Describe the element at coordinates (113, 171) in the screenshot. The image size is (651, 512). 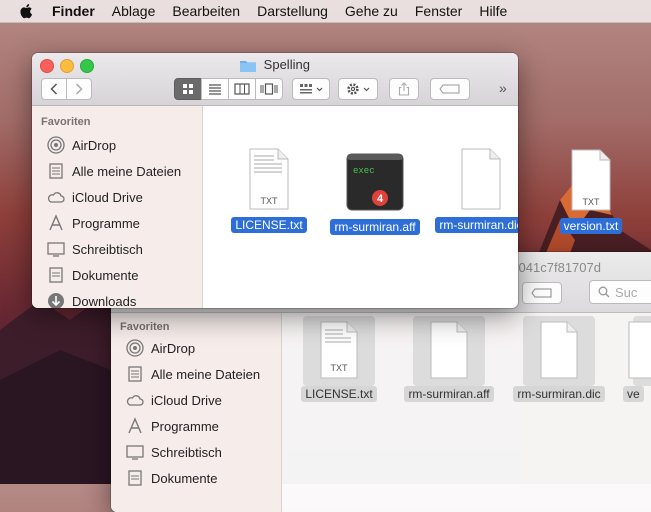
I see `sidebar-item-all-files: Alle meine Dateien` at that location.